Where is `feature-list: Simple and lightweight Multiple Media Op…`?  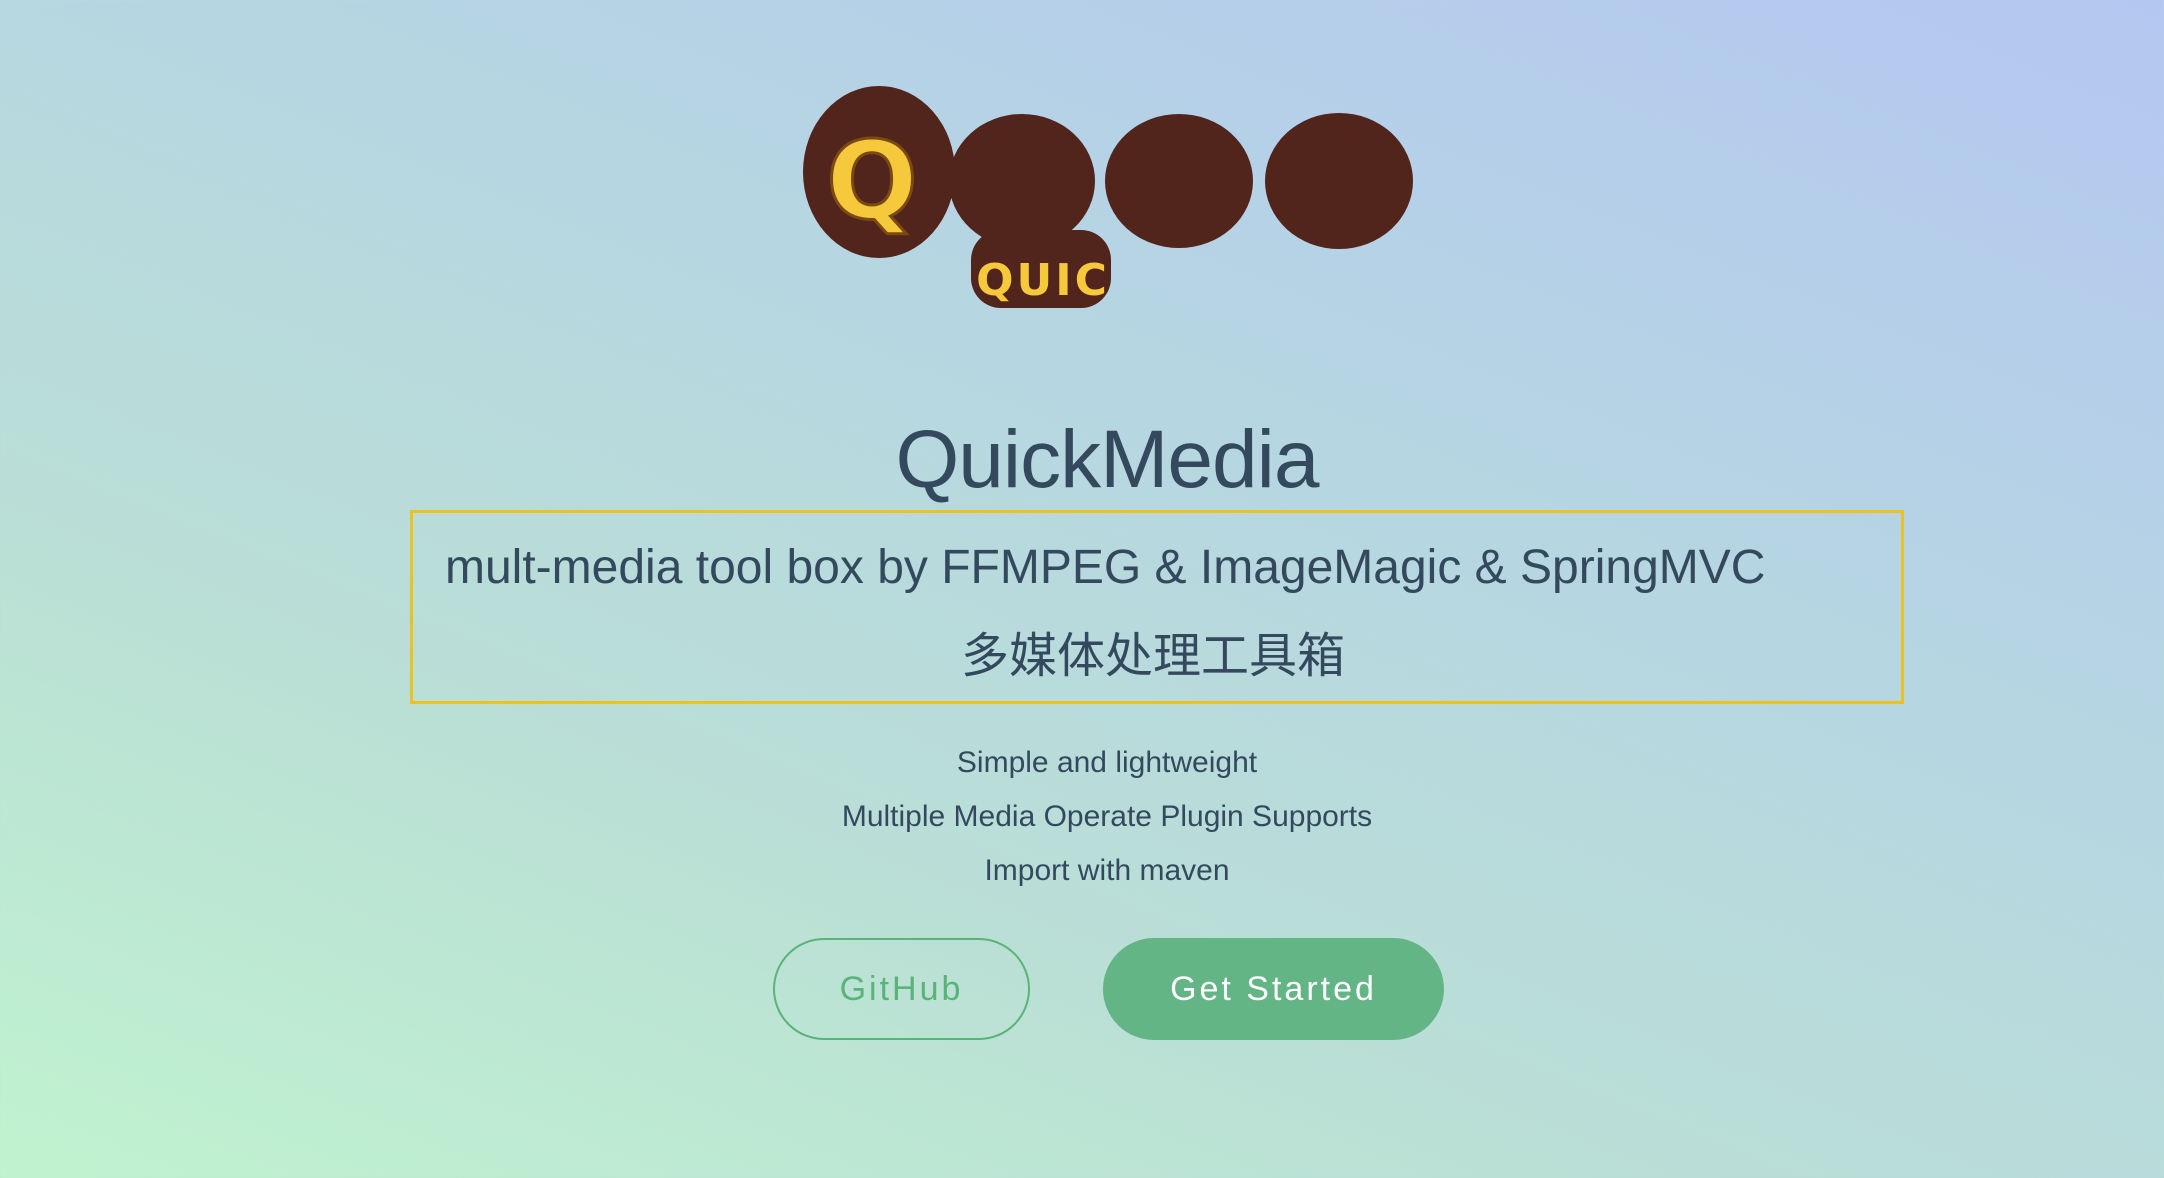
feature-list: Simple and lightweight Multiple Media Op… is located at coordinates (1082, 817).